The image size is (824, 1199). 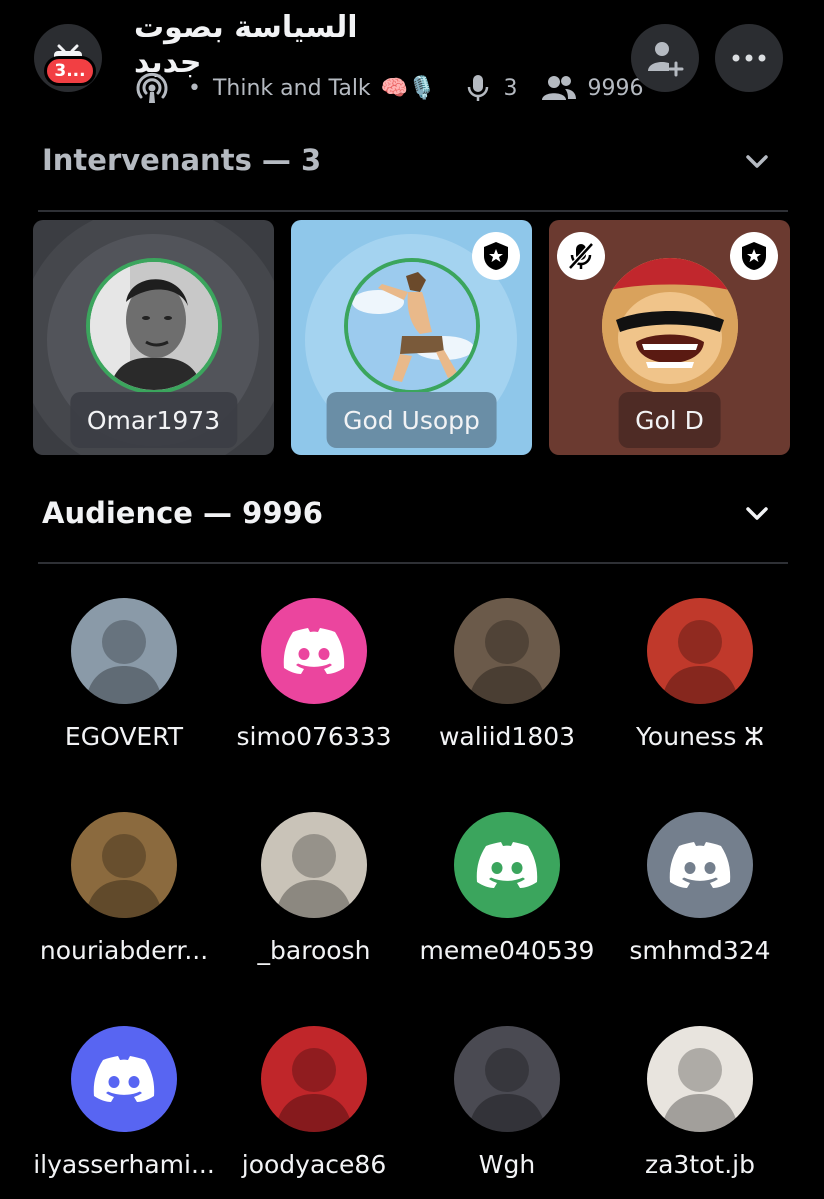 I want to click on speakers-section-title: Intervenants — 3, so click(x=182, y=160).